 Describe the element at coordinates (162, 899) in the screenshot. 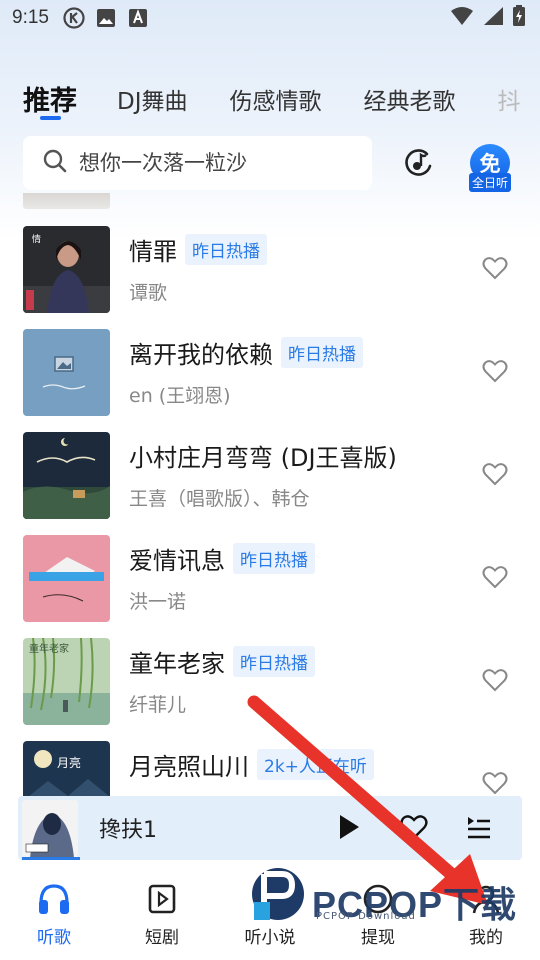

I see `play-square-icon` at that location.